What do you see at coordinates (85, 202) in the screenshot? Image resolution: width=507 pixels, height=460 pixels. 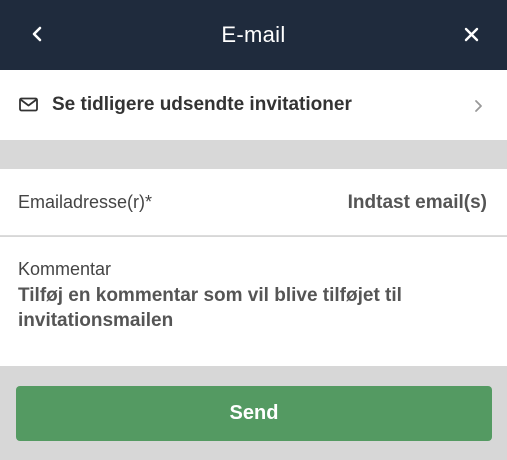 I see `email-label: Emailadresse(r)*` at bounding box center [85, 202].